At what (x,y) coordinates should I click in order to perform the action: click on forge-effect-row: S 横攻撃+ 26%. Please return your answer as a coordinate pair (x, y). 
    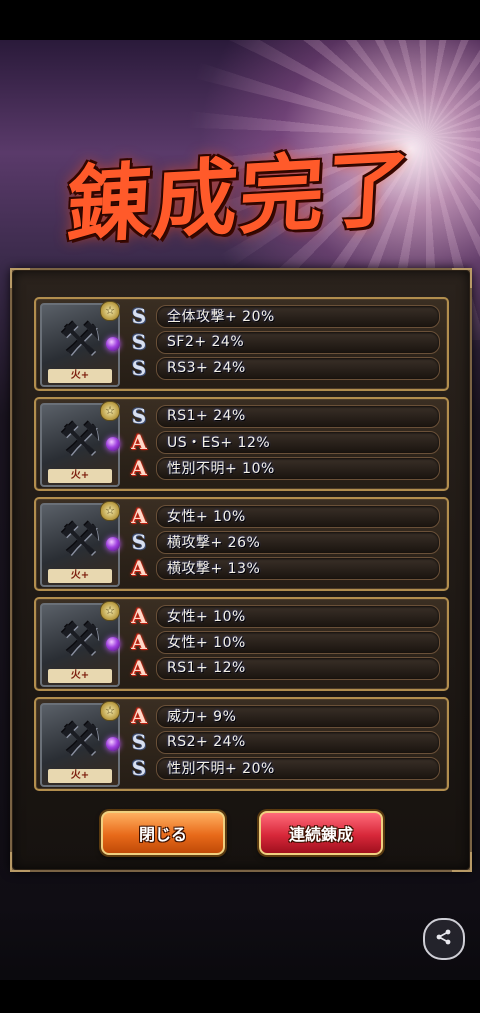
    Looking at the image, I should click on (284, 542).